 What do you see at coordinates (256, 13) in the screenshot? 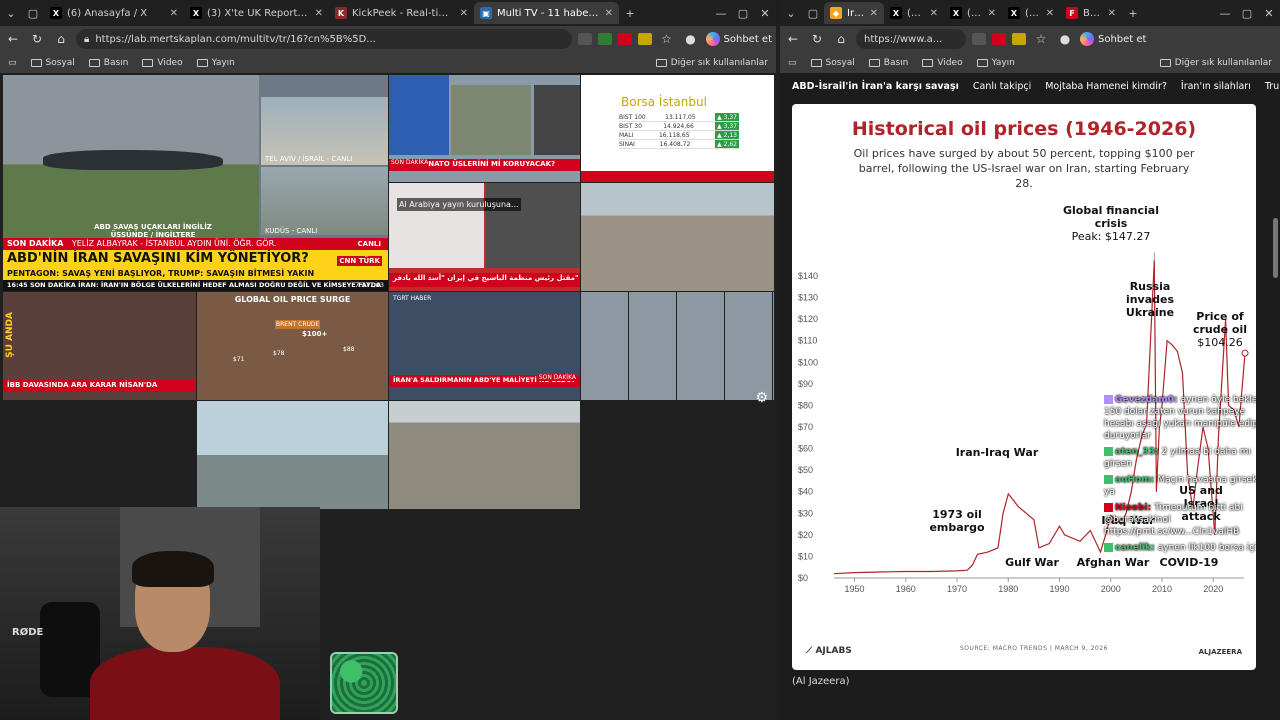
I see `tab-x-uk-report: X (3) X'te UK Report: "mısır... ✕` at bounding box center [256, 13].